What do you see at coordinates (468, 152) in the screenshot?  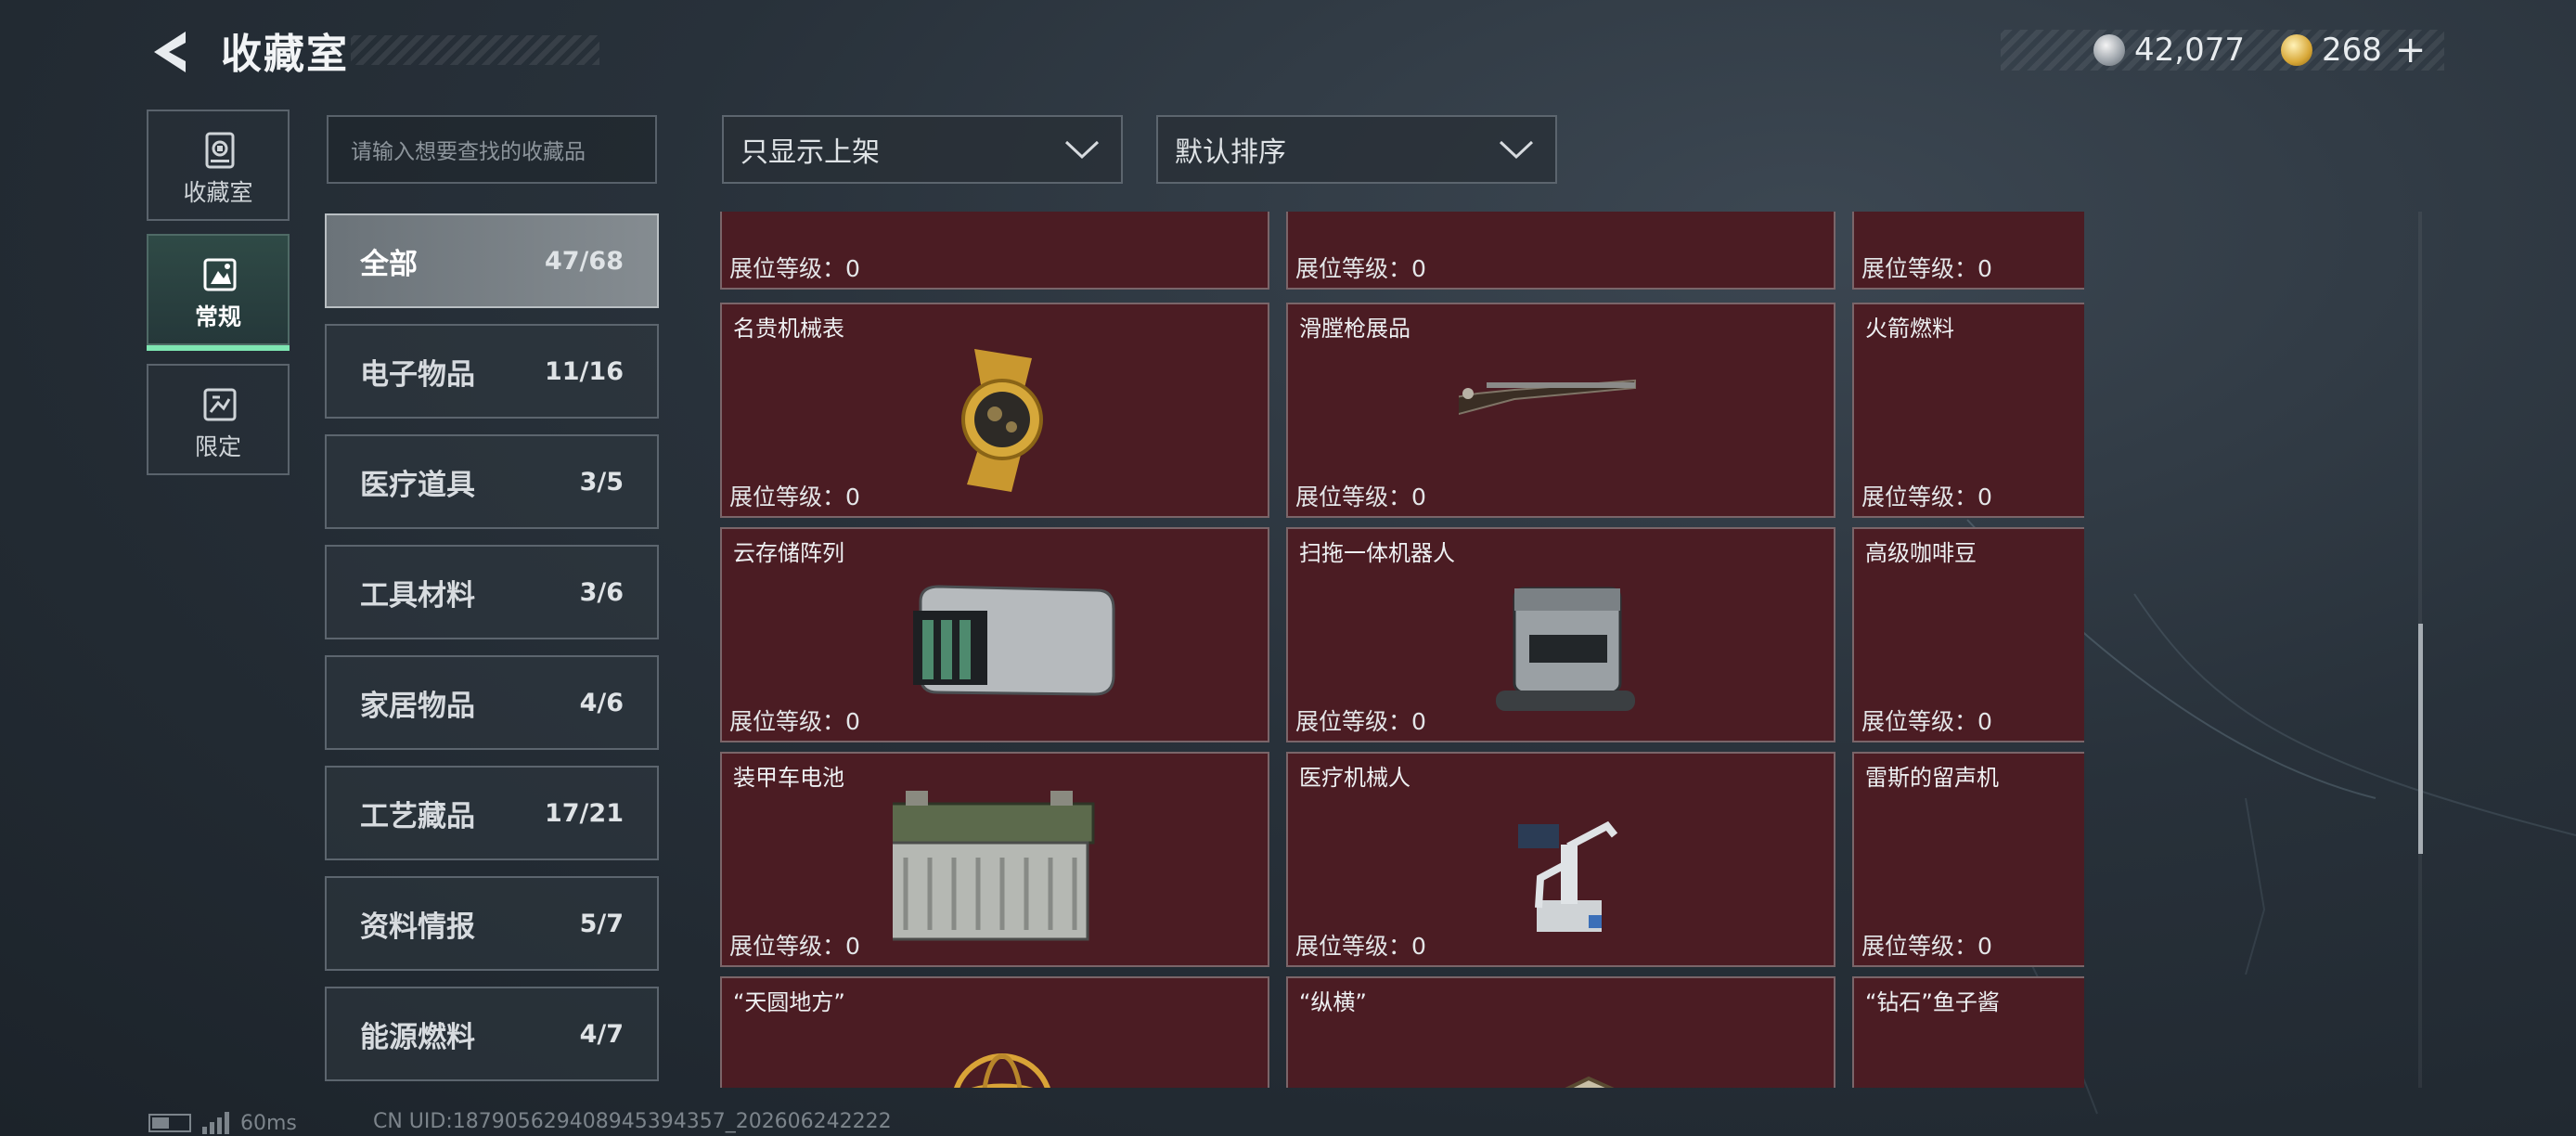 I see `search-placeholder: 请输入想要查找的收藏品` at bounding box center [468, 152].